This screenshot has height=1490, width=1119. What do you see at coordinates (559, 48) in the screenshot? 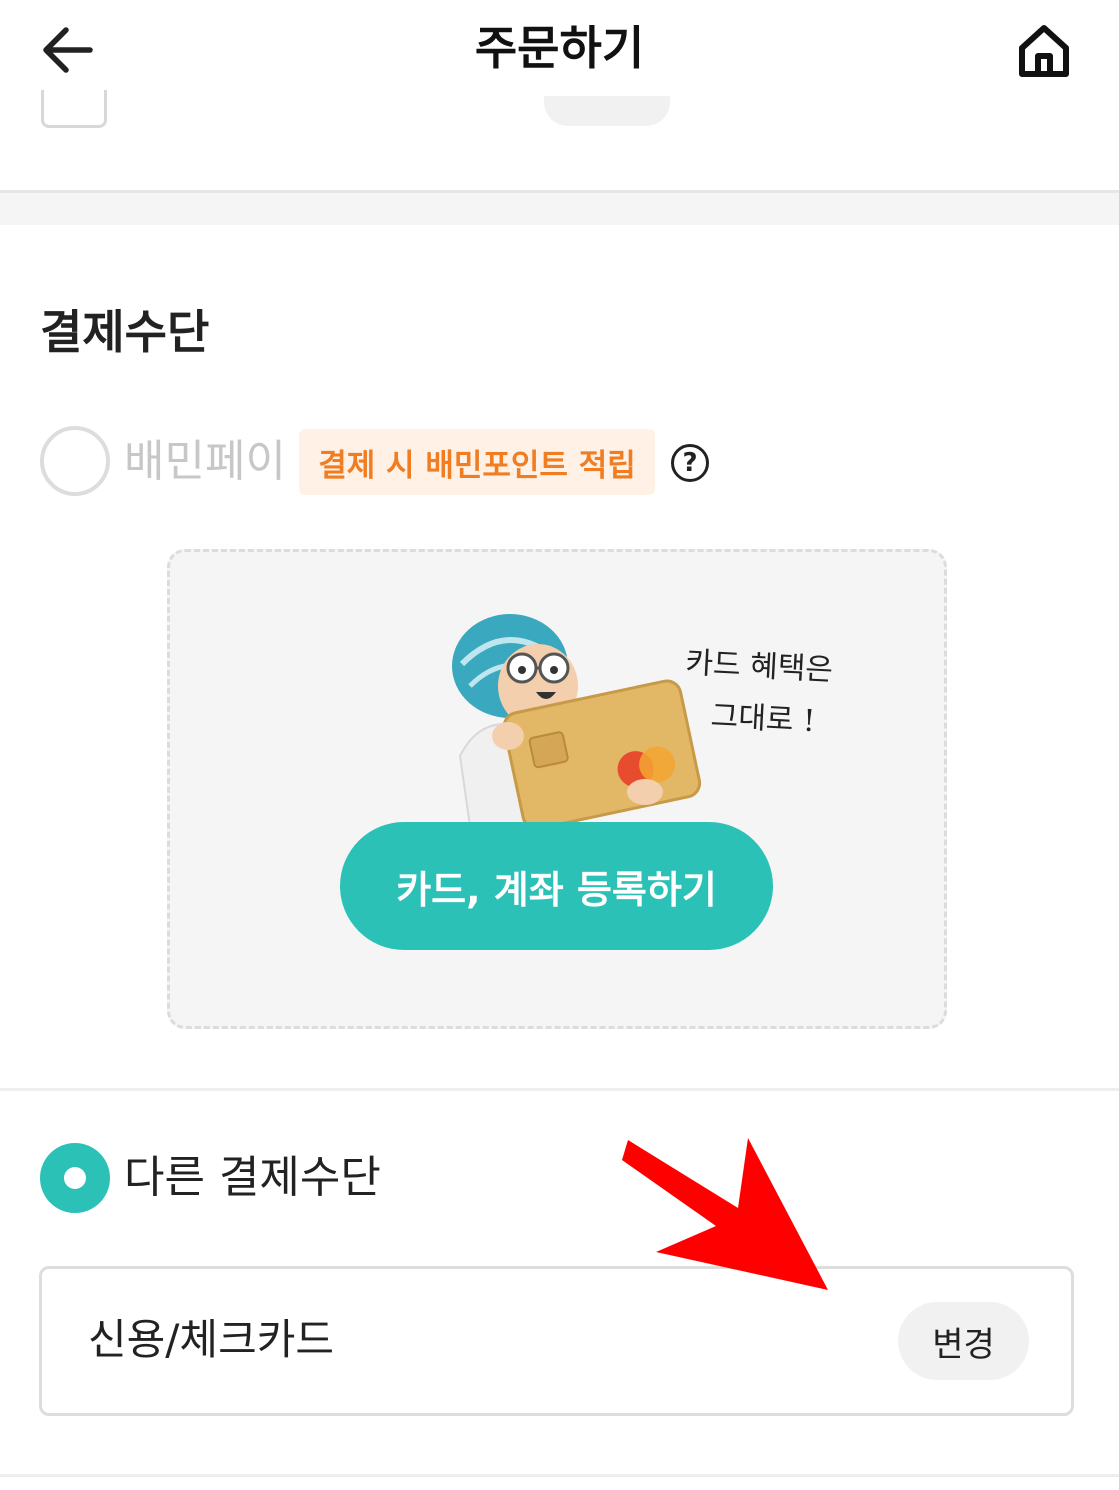
I see `page-title: 주문하기` at bounding box center [559, 48].